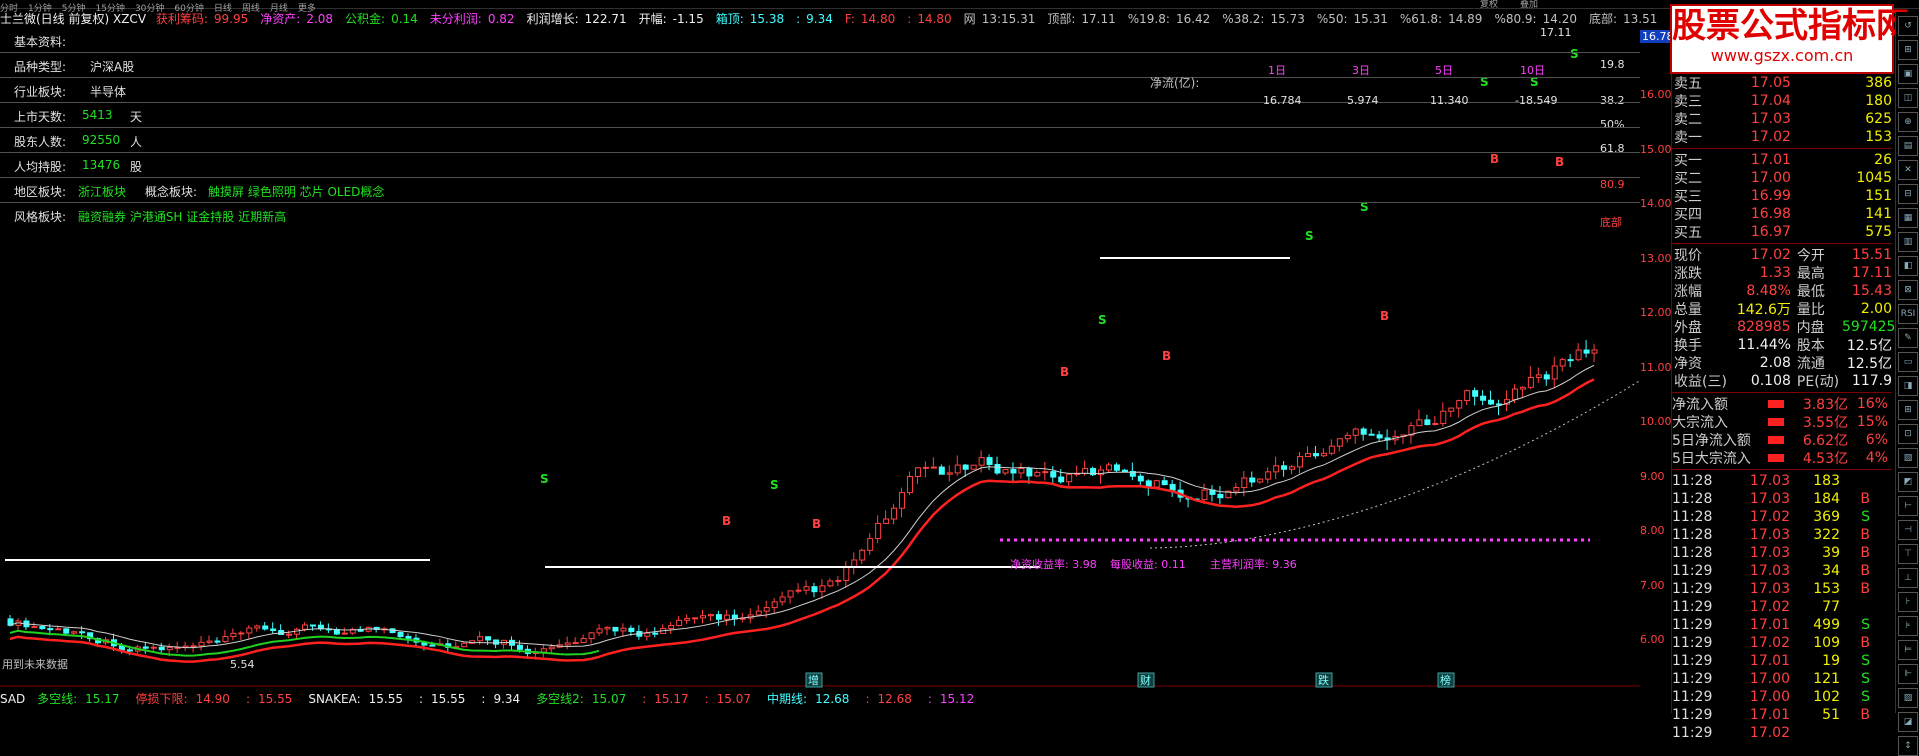  I want to click on info-row-listed: 上市天数: 5413 天, so click(820, 115).